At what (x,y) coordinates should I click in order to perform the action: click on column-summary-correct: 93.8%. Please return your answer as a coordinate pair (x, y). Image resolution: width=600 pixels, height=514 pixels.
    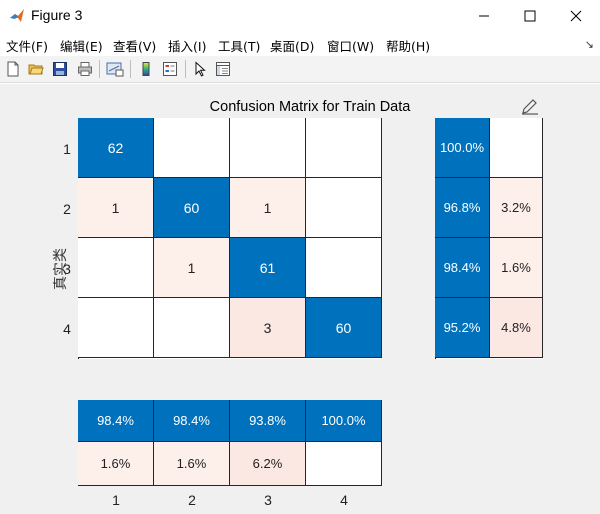
    Looking at the image, I should click on (268, 421).